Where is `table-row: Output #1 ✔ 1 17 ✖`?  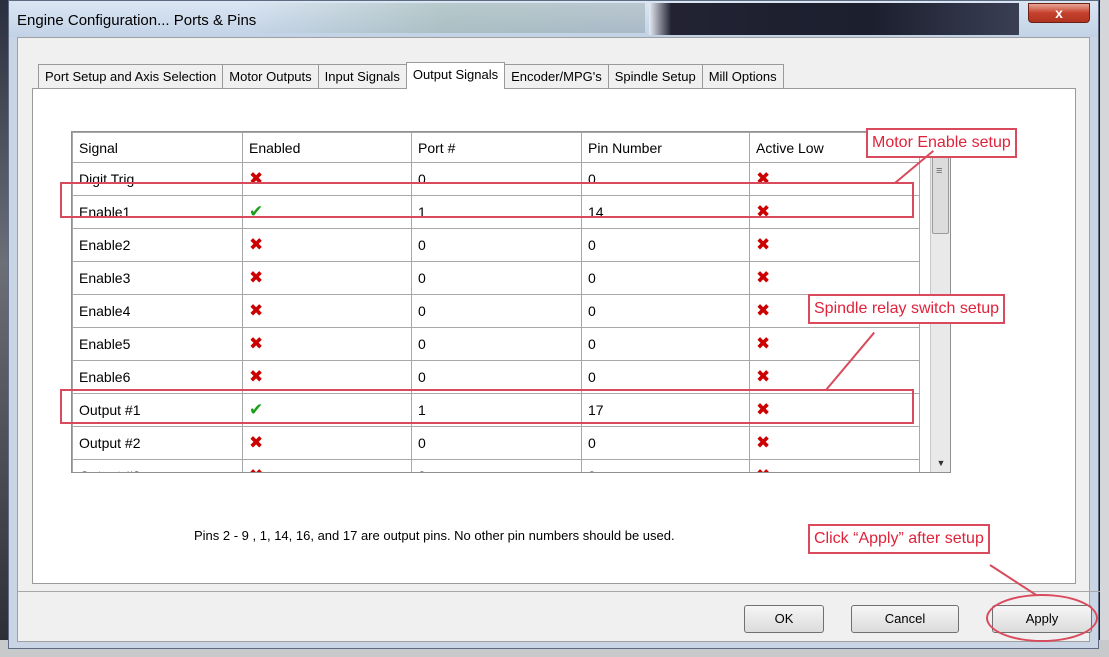
table-row: Output #1 ✔ 1 17 ✖ is located at coordinates (496, 410).